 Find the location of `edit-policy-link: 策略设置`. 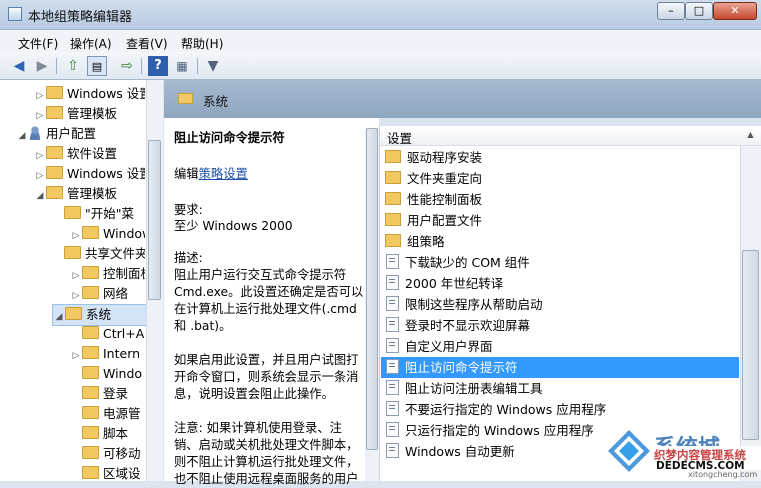

edit-policy-link: 策略设置 is located at coordinates (223, 174).